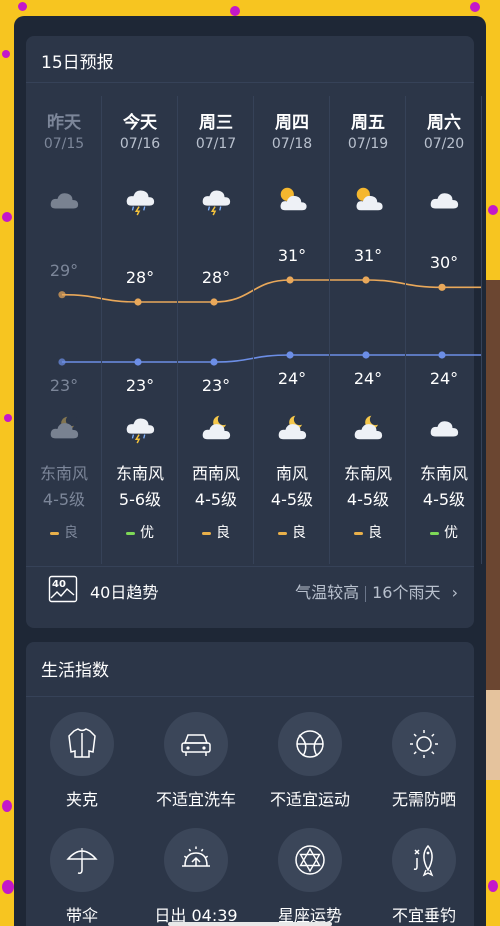  What do you see at coordinates (81, 799) in the screenshot?
I see `life-index-label: 夹克` at bounding box center [81, 799].